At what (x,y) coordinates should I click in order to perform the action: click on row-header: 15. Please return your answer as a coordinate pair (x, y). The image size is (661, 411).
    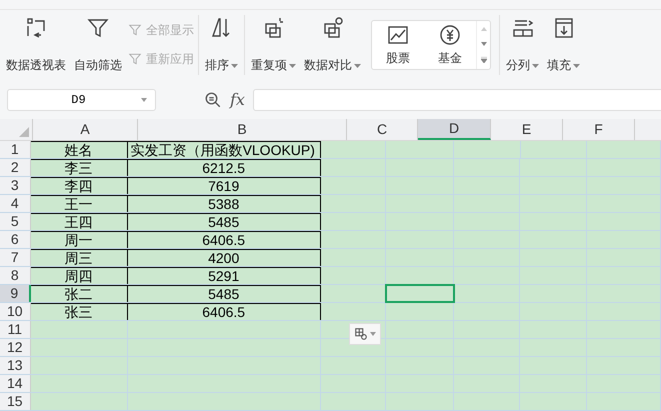
    Looking at the image, I should click on (15, 401).